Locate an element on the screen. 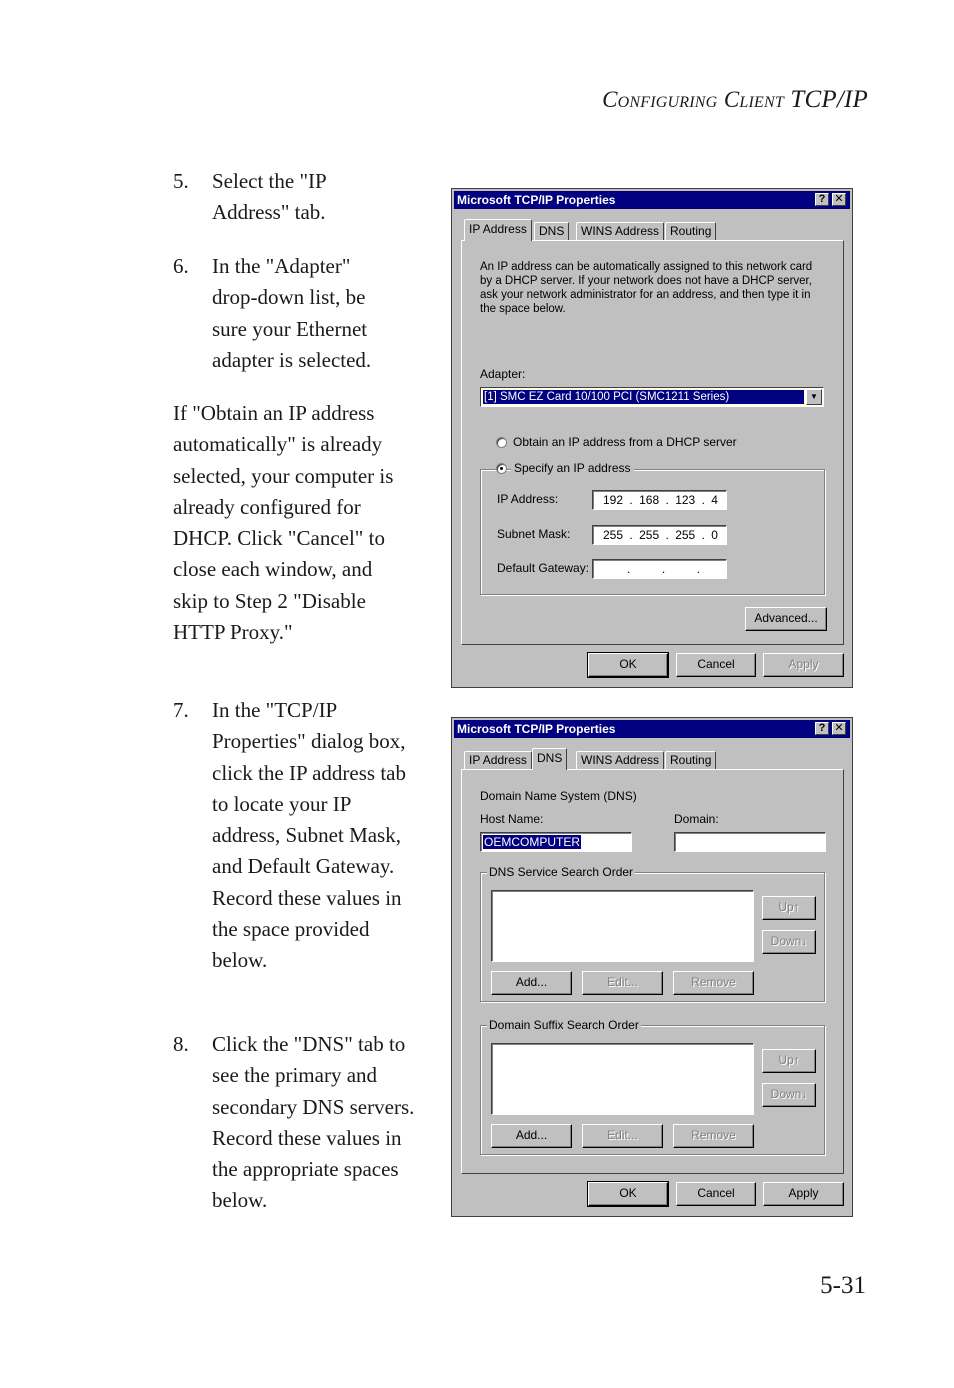 This screenshot has height=1388, width=954. header-word-tcpip: TCP/IP is located at coordinates (829, 99).